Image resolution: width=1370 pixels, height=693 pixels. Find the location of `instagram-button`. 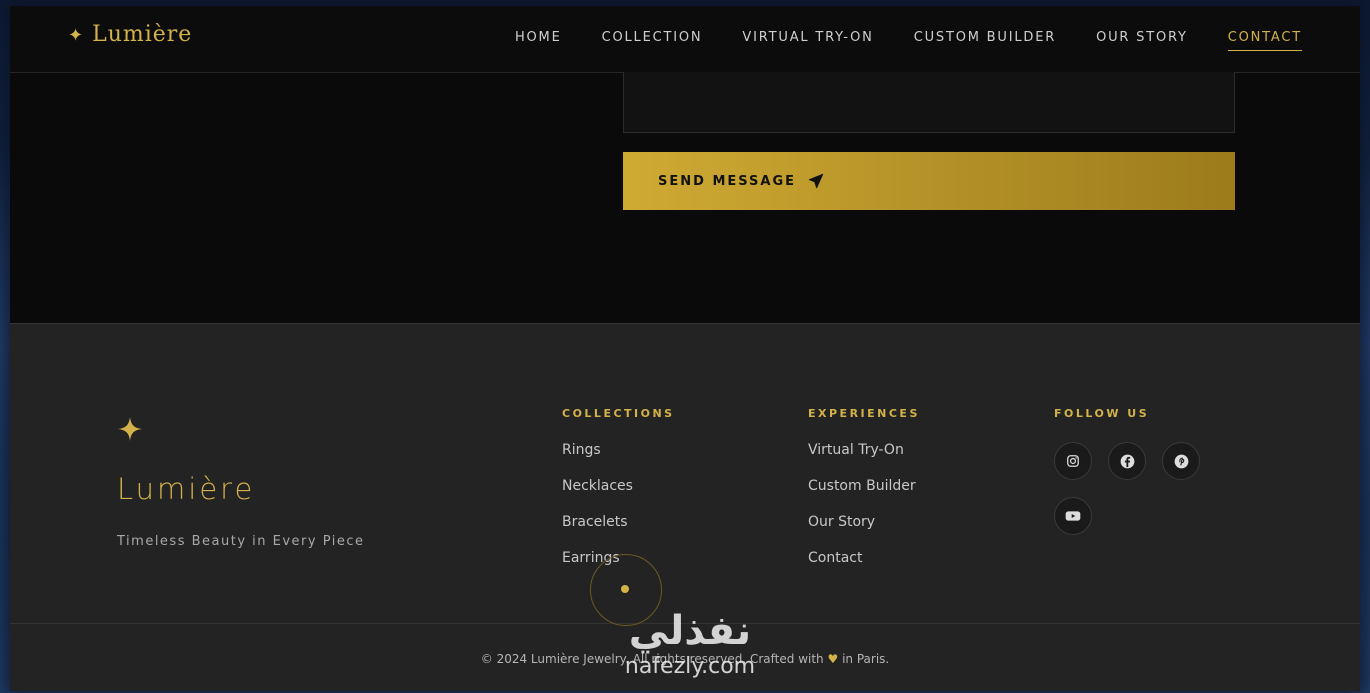

instagram-button is located at coordinates (1073, 461).